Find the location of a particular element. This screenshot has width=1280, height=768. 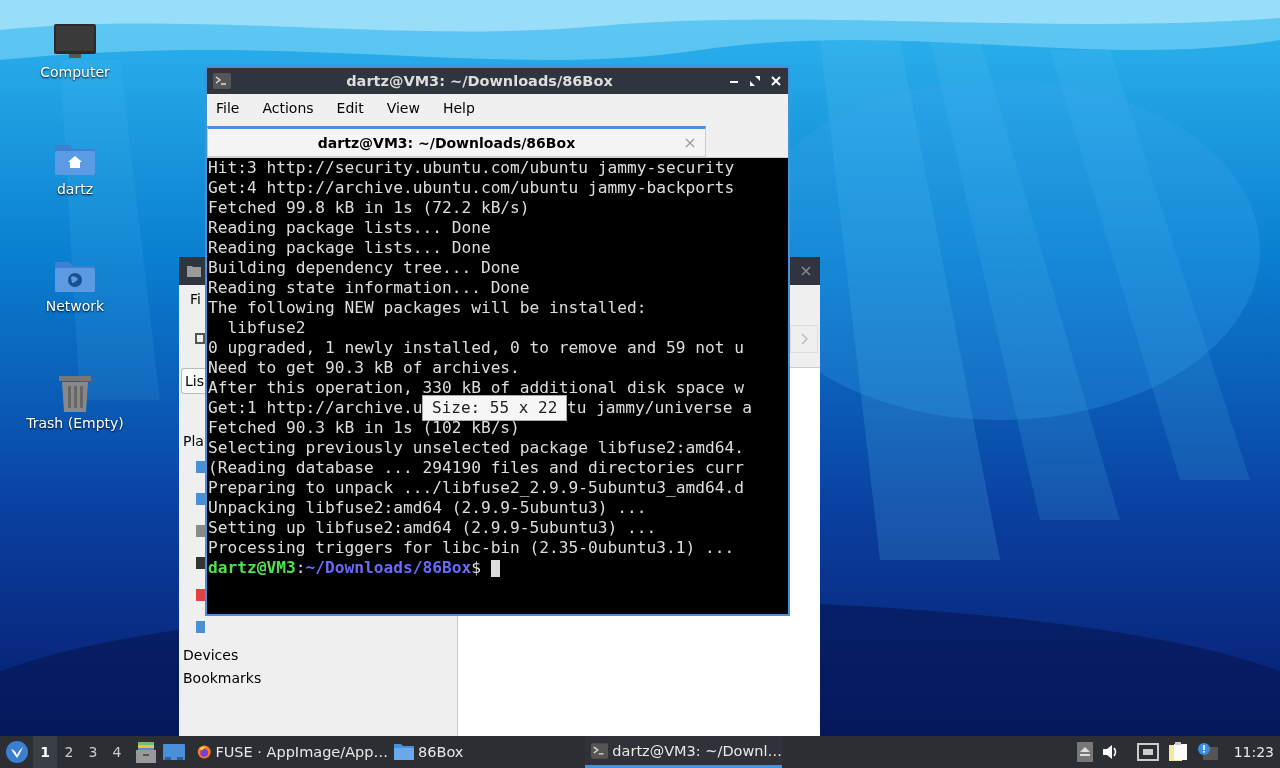

sidebar-section: Bookmarks is located at coordinates (222, 678).